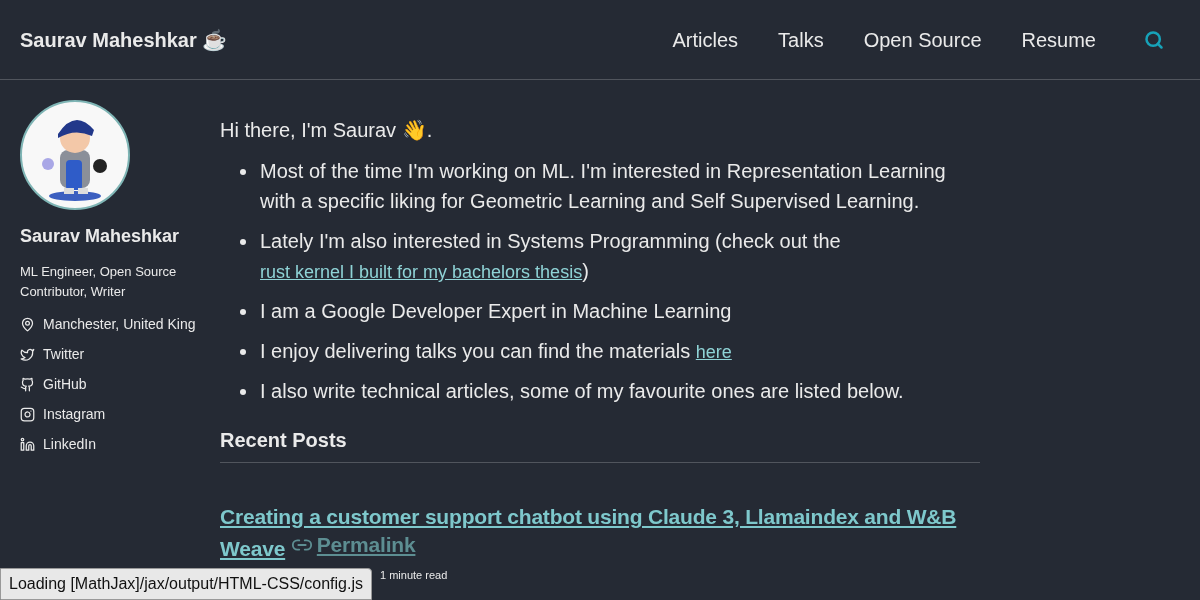 The height and width of the screenshot is (600, 1200). I want to click on permalink: Permalink, so click(353, 545).